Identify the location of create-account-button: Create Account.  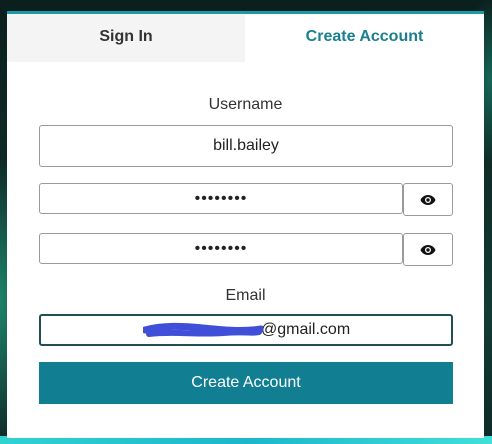
(246, 383).